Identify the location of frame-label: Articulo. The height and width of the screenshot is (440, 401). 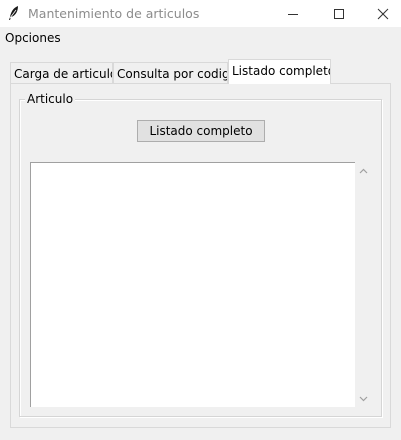
(50, 99).